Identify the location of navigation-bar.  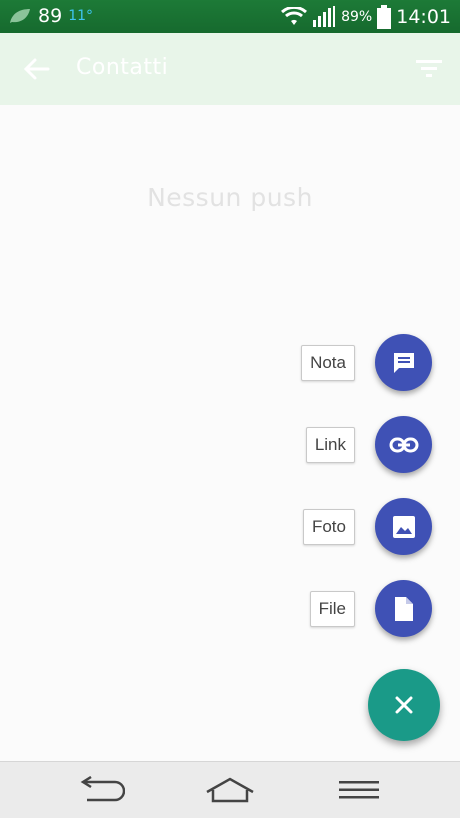
(230, 789).